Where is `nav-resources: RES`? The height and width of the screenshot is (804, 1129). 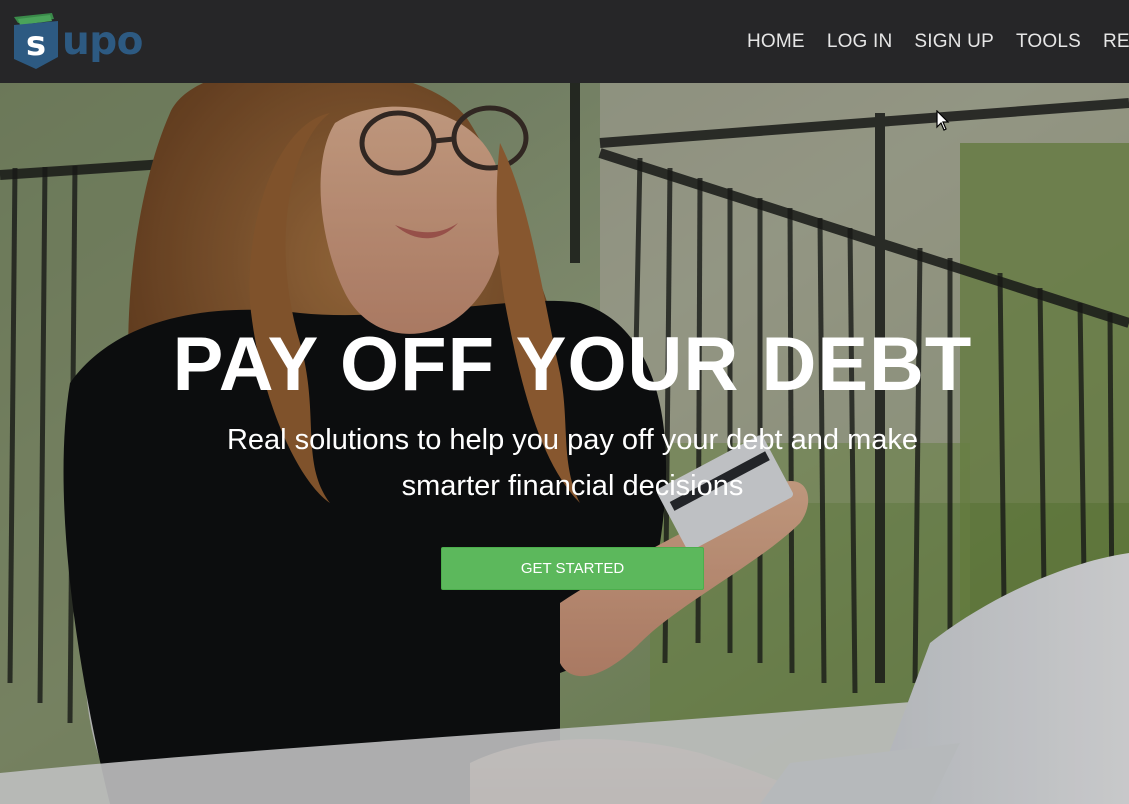 nav-resources: RES is located at coordinates (1116, 42).